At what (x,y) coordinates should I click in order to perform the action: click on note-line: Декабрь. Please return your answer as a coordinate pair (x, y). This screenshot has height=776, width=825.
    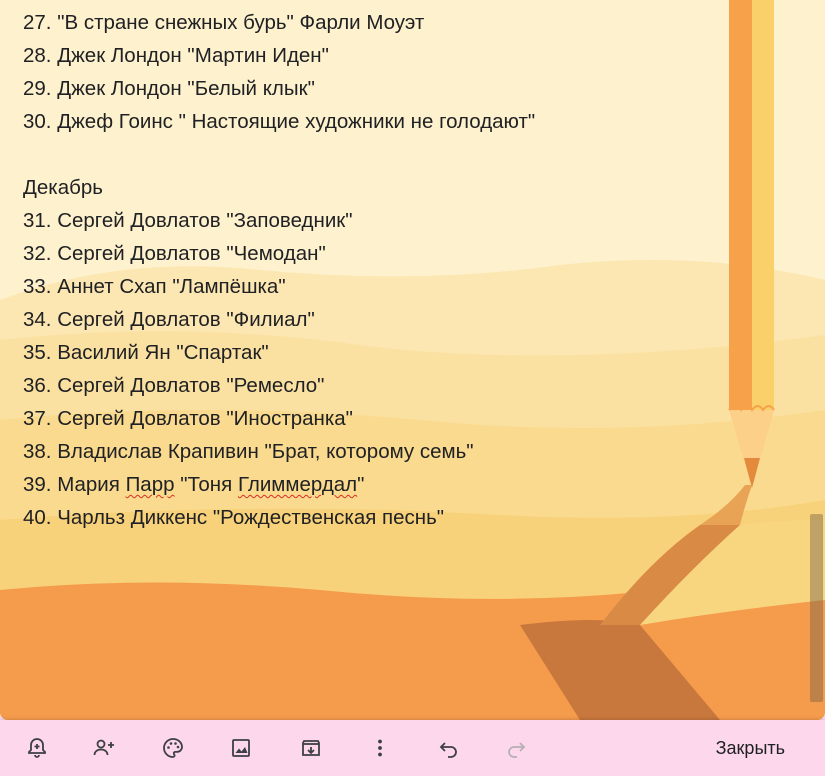
    Looking at the image, I should click on (383, 187).